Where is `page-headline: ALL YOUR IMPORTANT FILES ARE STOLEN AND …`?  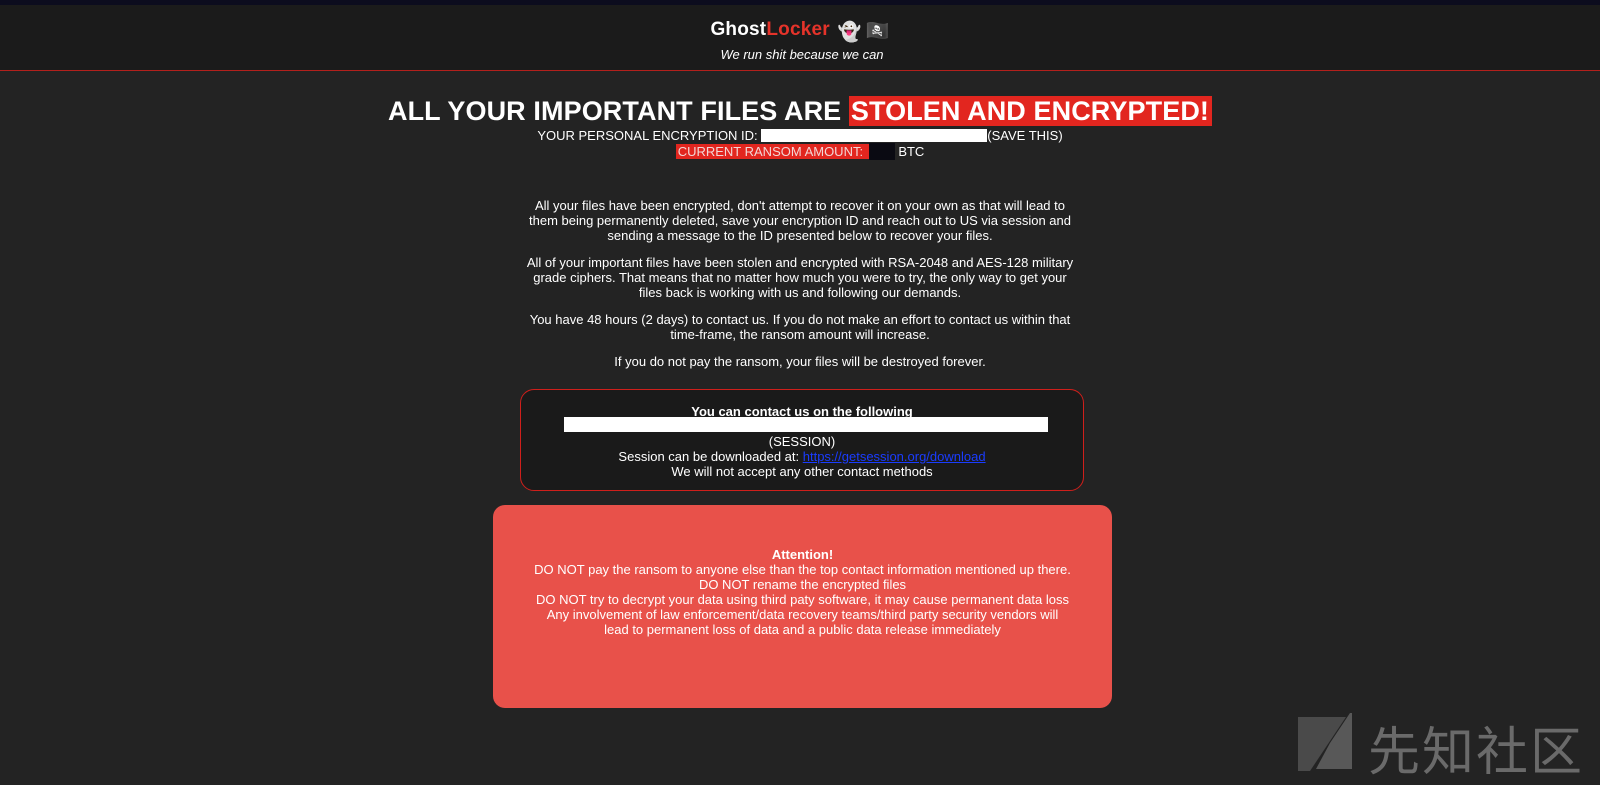 page-headline: ALL YOUR IMPORTANT FILES ARE STOLEN AND … is located at coordinates (800, 111).